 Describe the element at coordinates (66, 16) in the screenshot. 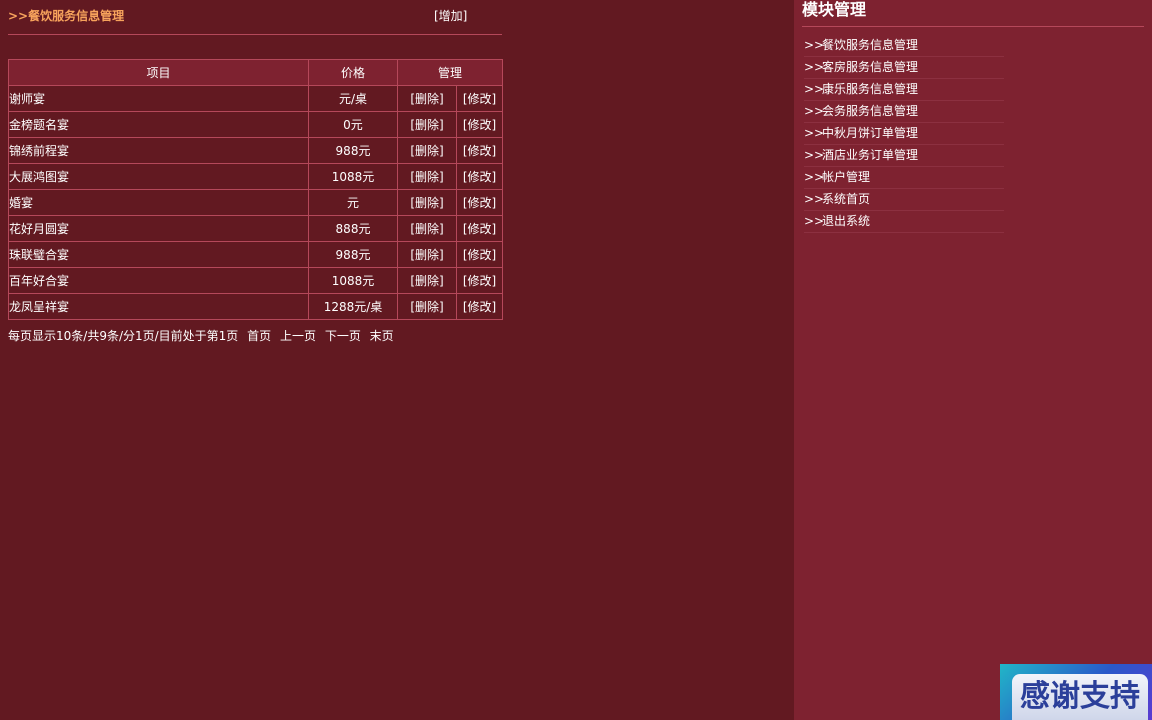

I see `page-title: >>餐饮服务信息管理` at that location.